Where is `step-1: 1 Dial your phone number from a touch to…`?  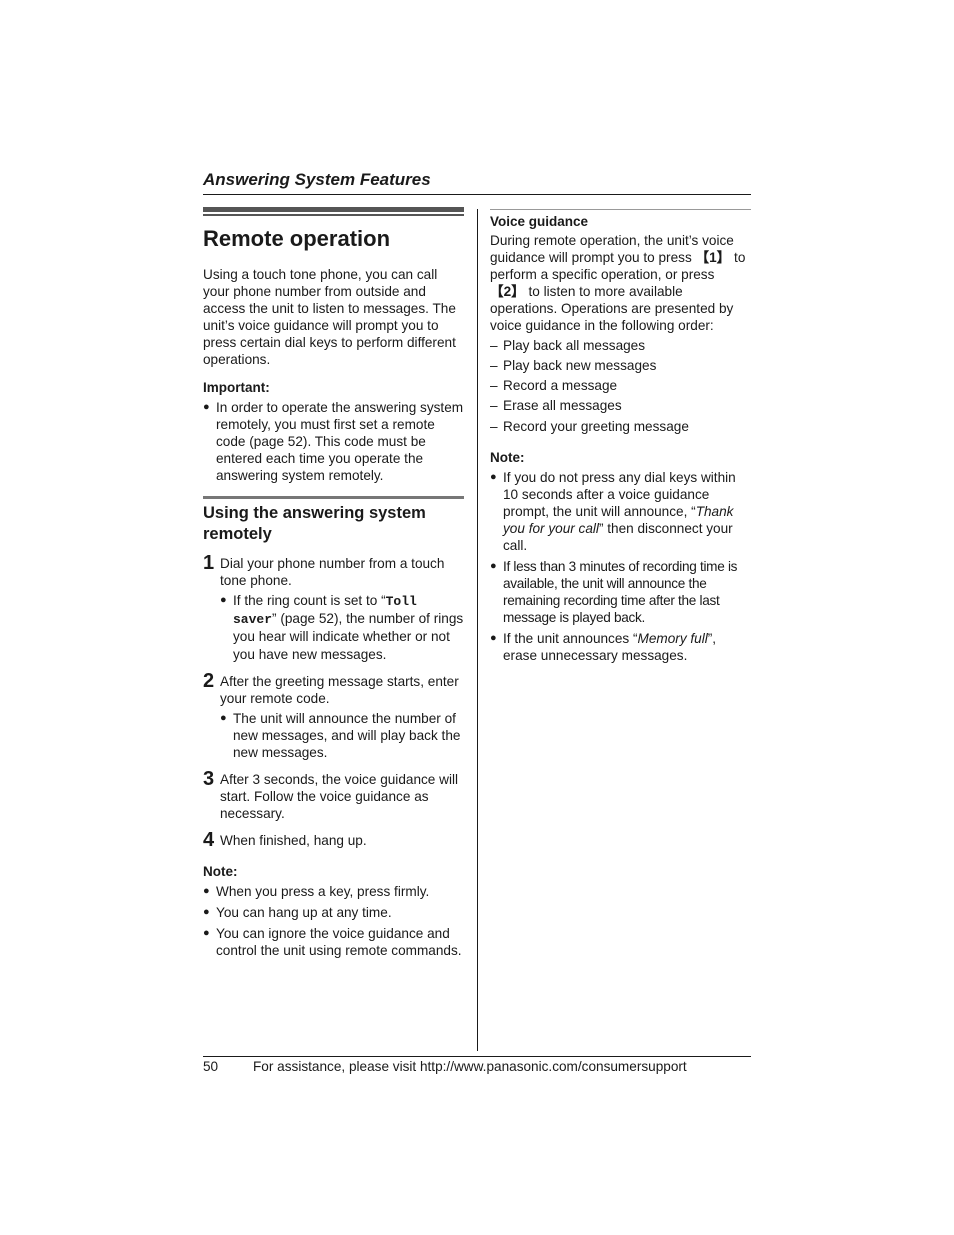 step-1: 1 Dial your phone number from a touch to… is located at coordinates (333, 607).